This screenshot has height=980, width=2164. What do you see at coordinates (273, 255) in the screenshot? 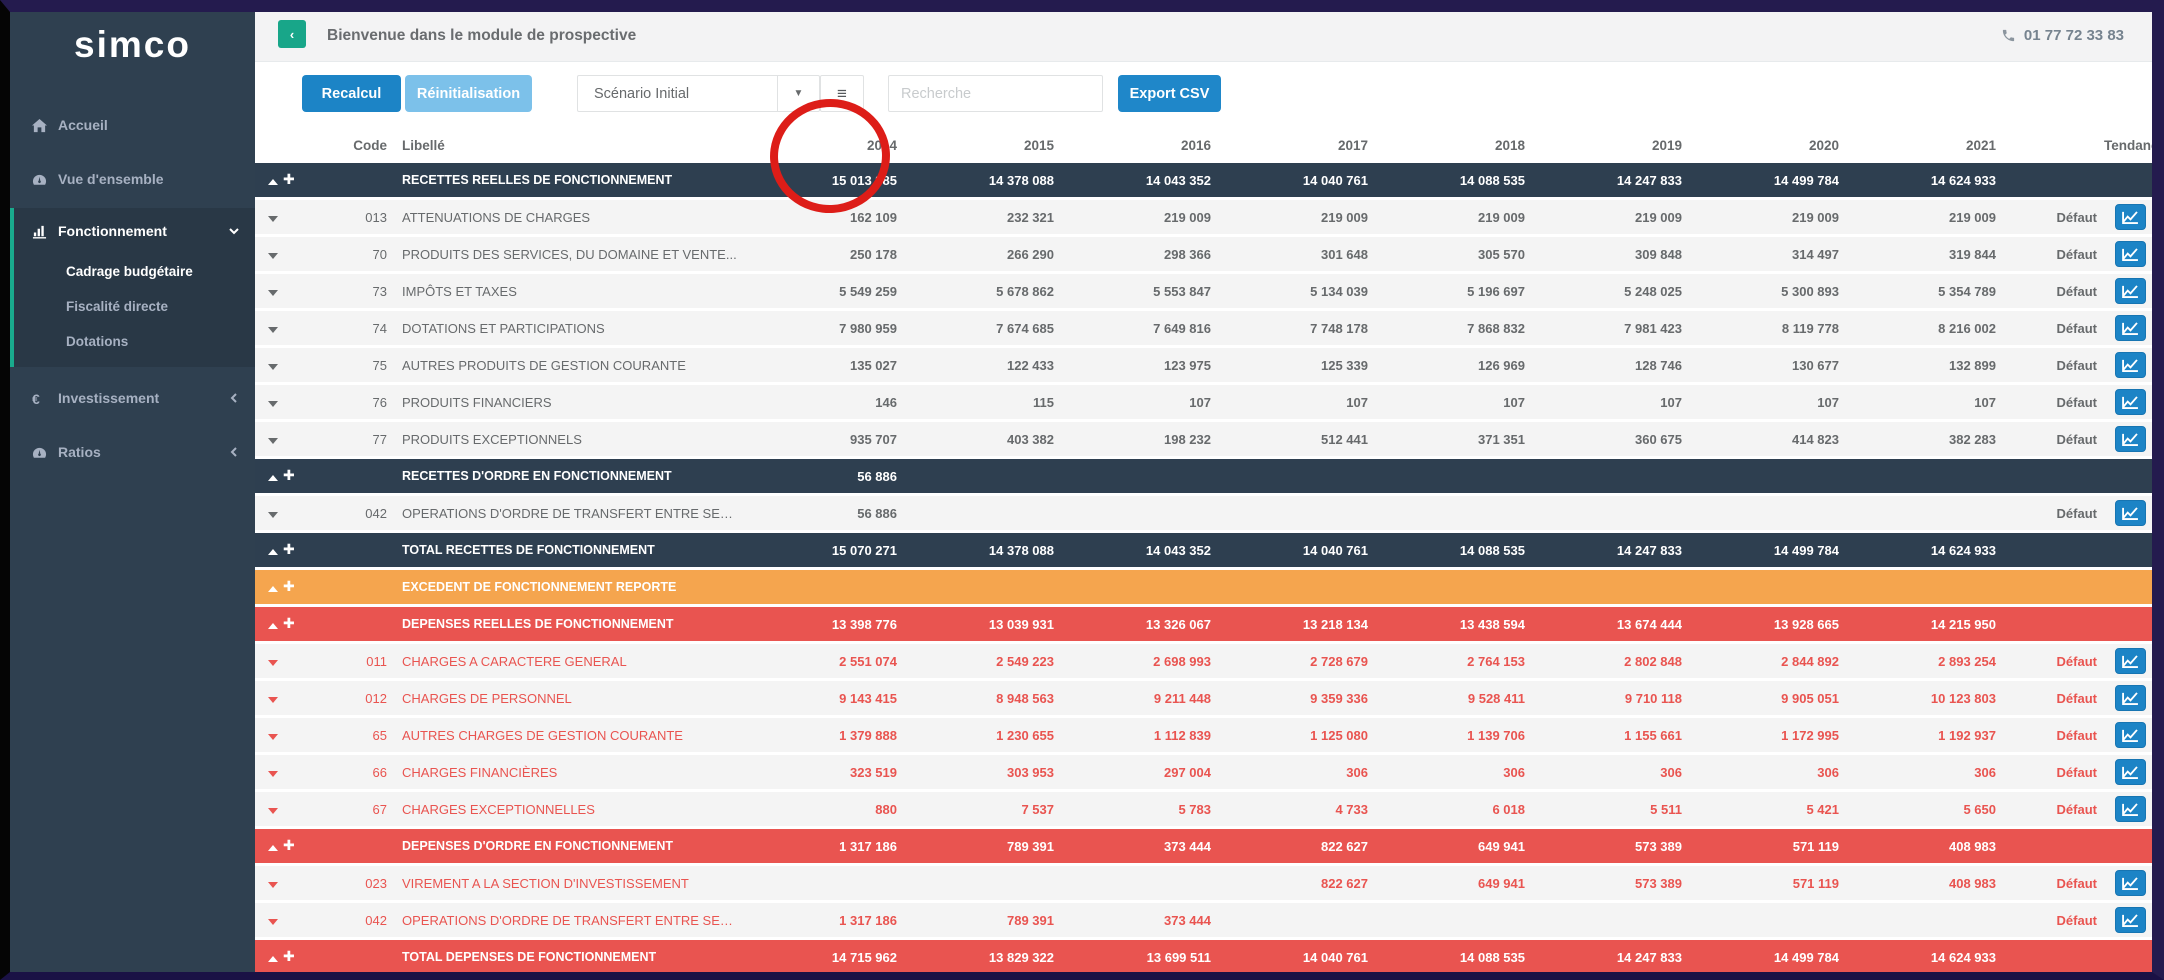
I see `caret-down-icon` at bounding box center [273, 255].